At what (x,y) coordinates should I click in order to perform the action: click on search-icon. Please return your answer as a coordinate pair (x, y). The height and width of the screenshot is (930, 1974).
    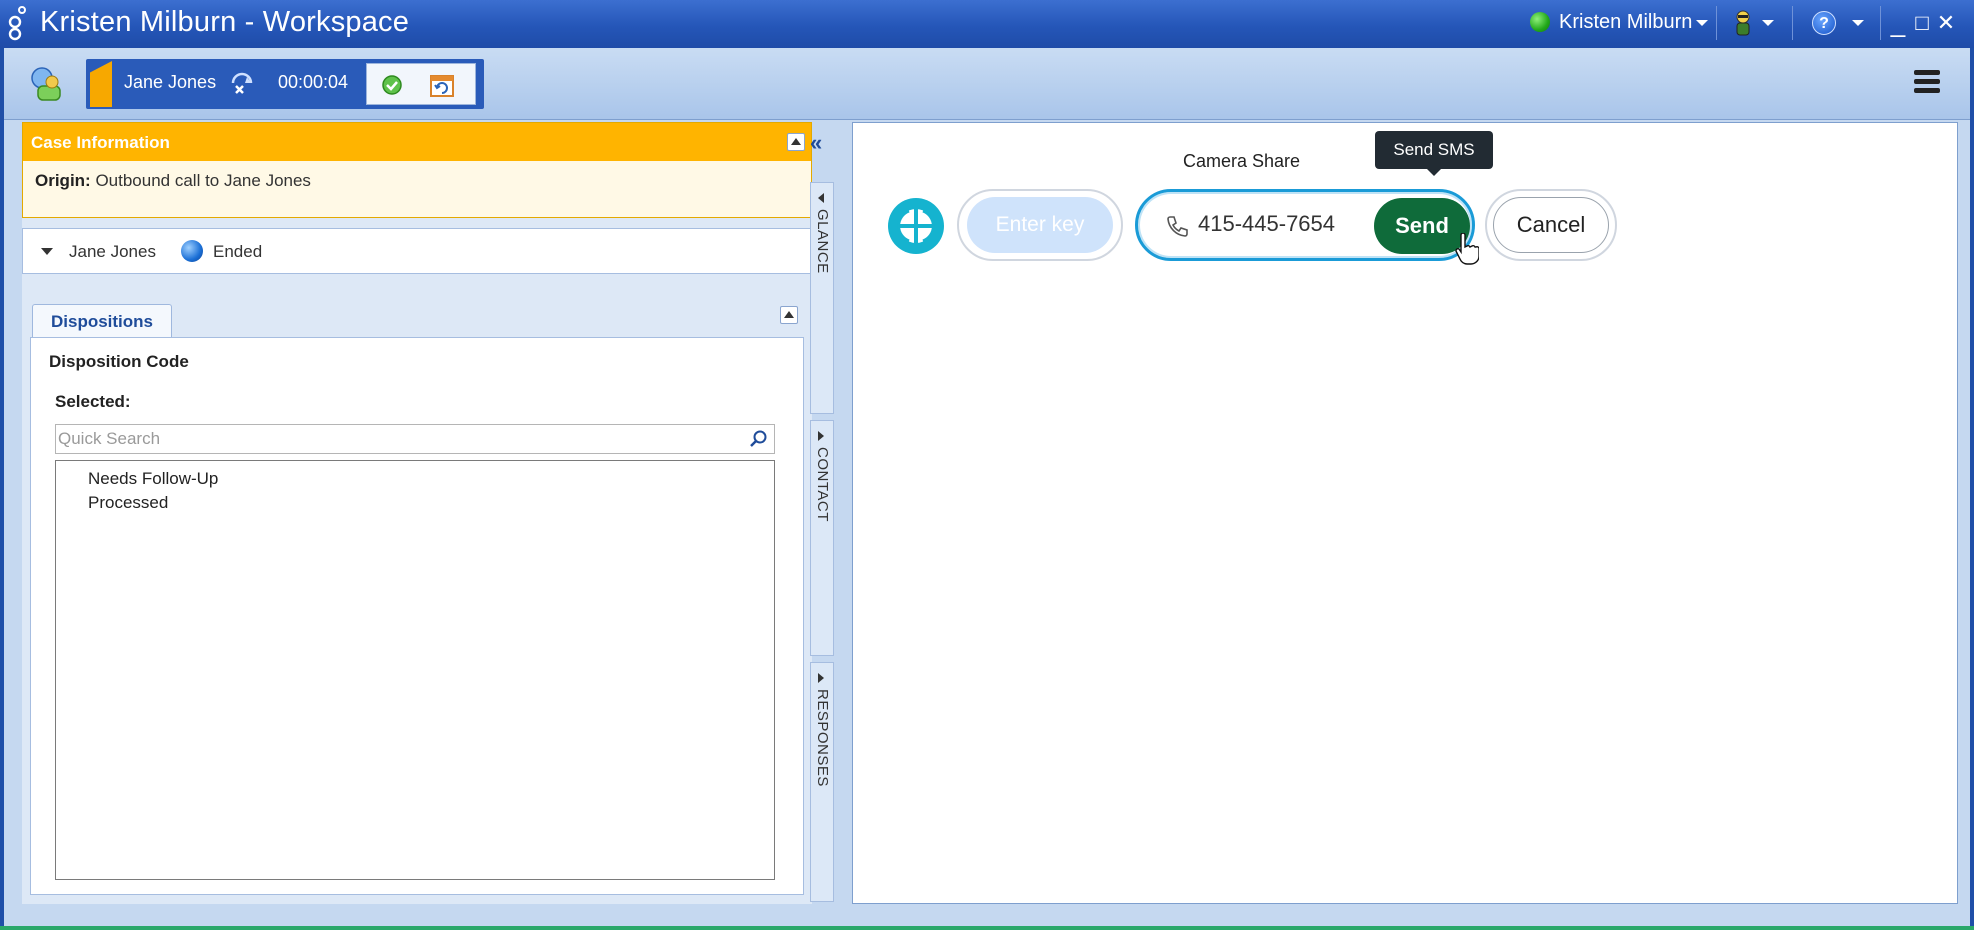
    Looking at the image, I should click on (758, 439).